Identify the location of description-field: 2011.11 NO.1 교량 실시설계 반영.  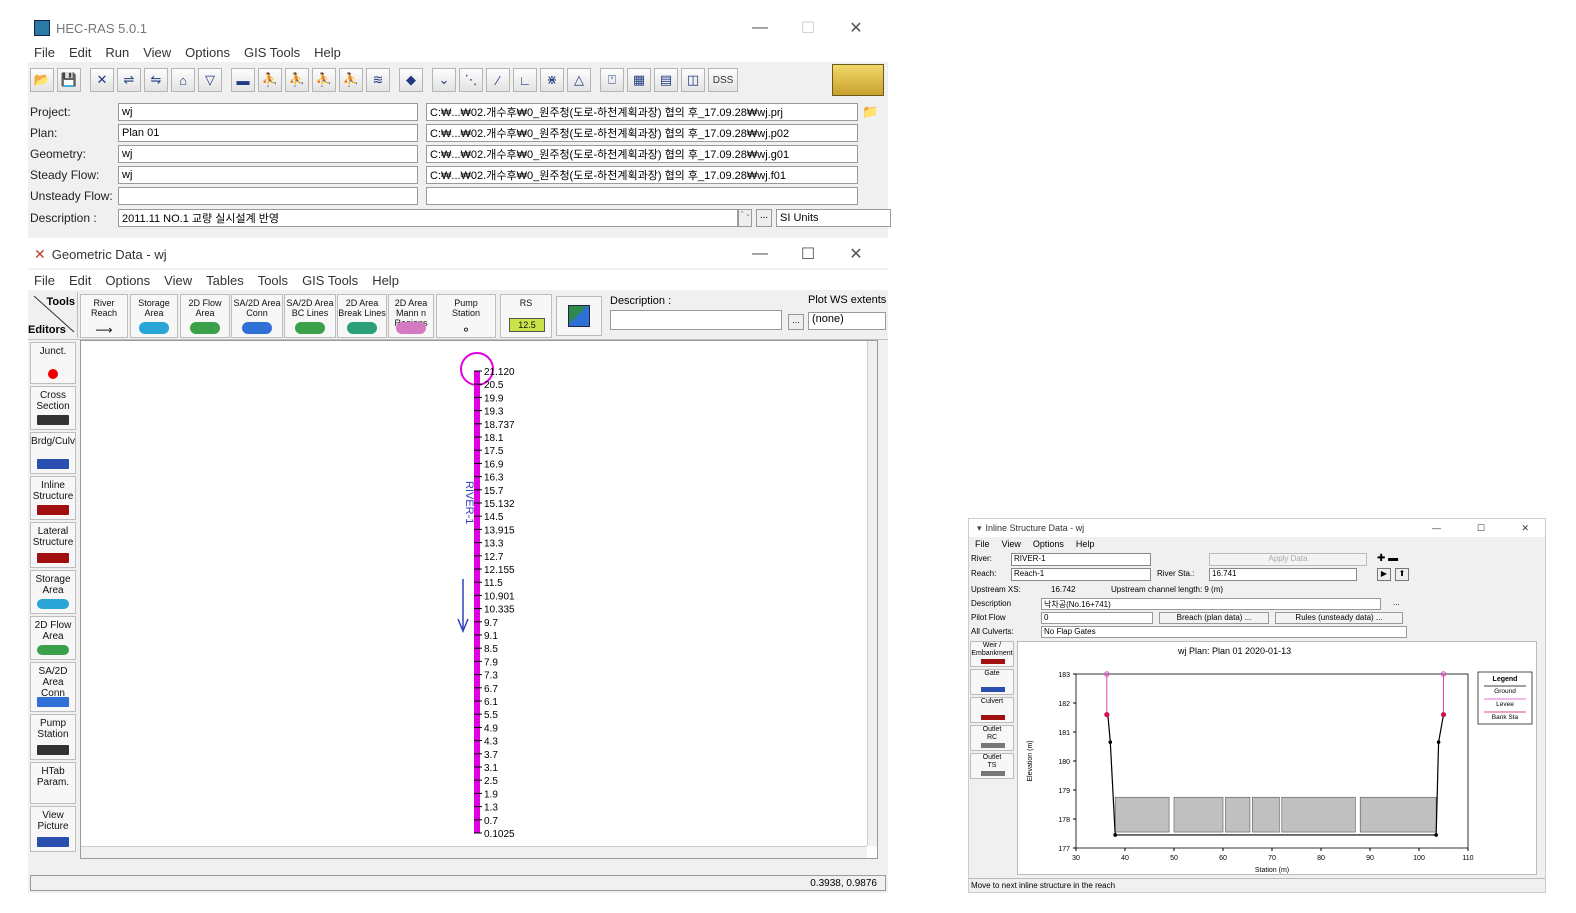
(428, 218).